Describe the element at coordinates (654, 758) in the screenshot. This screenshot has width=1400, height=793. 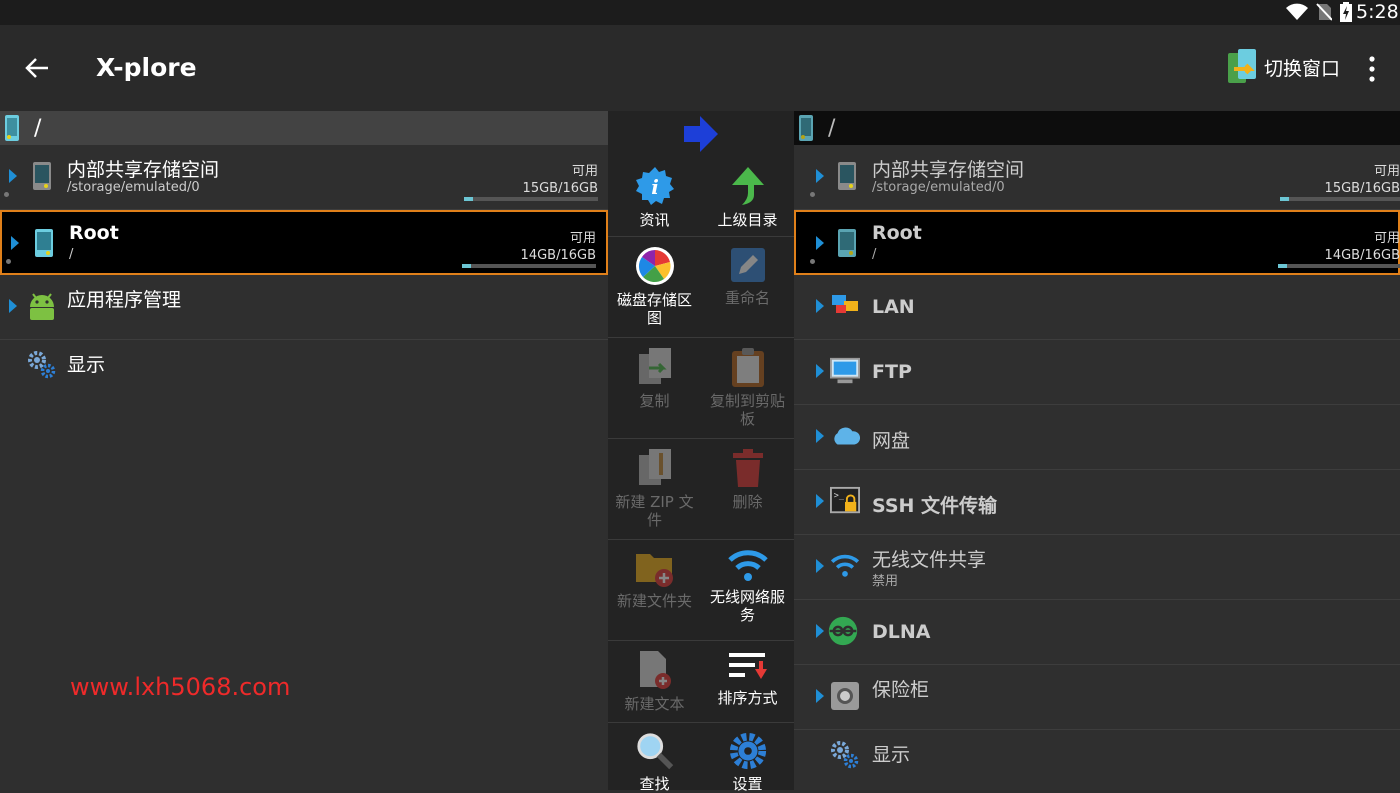
I see `tool-search-button: 查找` at that location.